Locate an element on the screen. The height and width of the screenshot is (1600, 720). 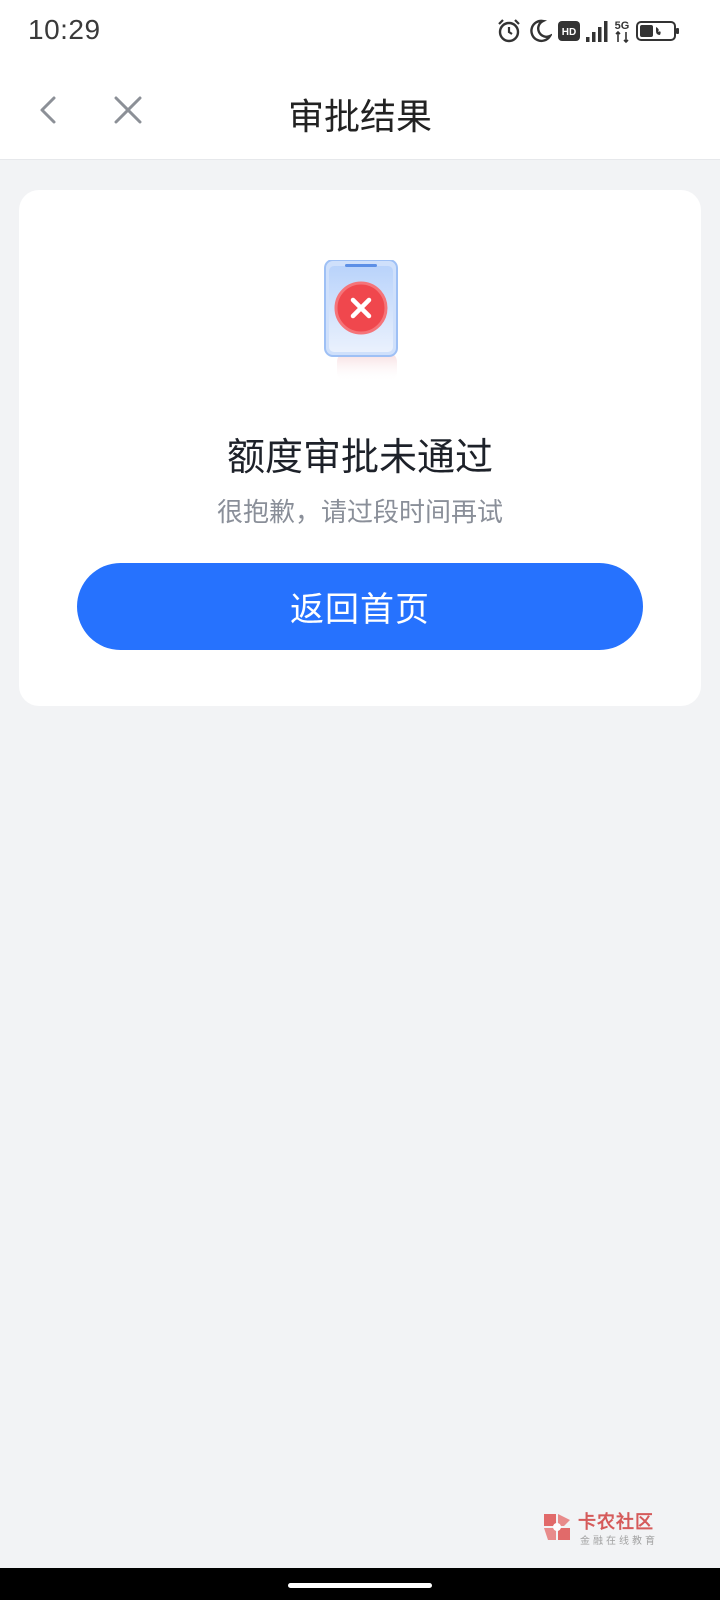
watermark: 卡农社区 金融在线教育 is located at coordinates (605, 1528).